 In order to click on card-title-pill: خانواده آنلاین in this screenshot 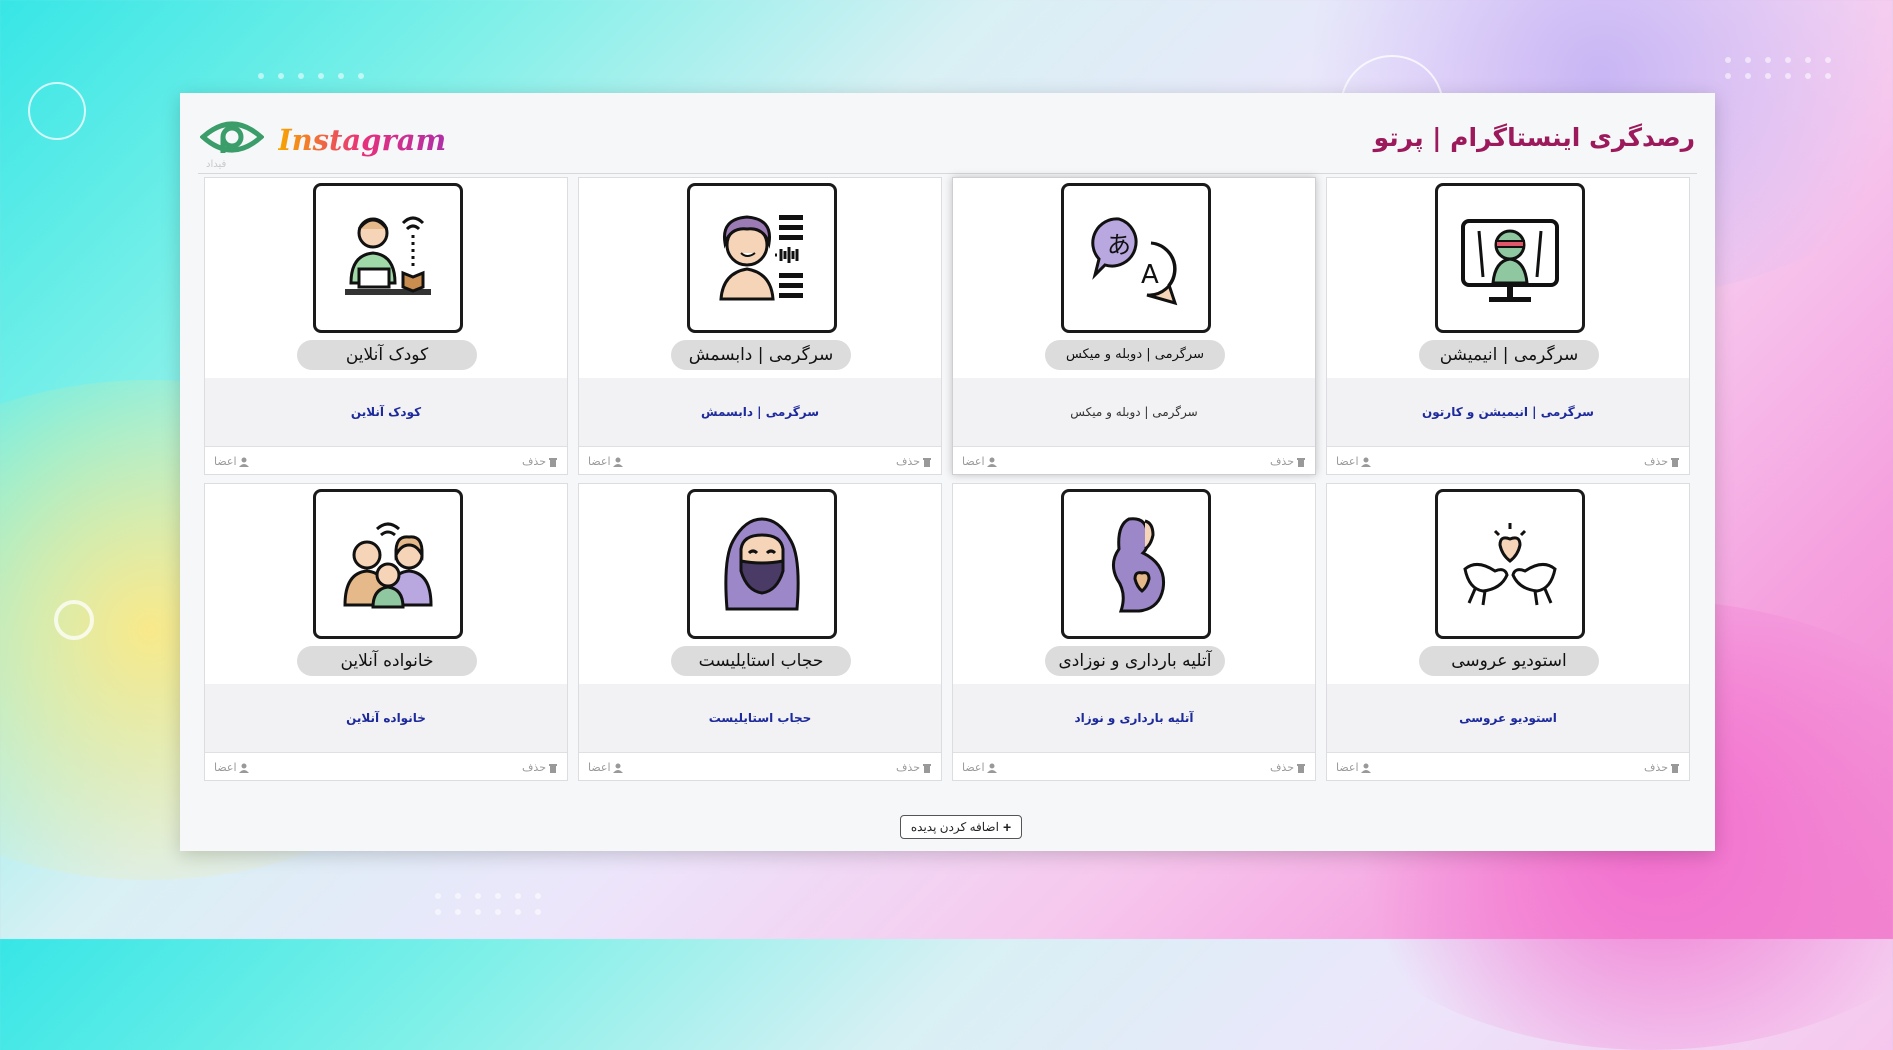, I will do `click(387, 661)`.